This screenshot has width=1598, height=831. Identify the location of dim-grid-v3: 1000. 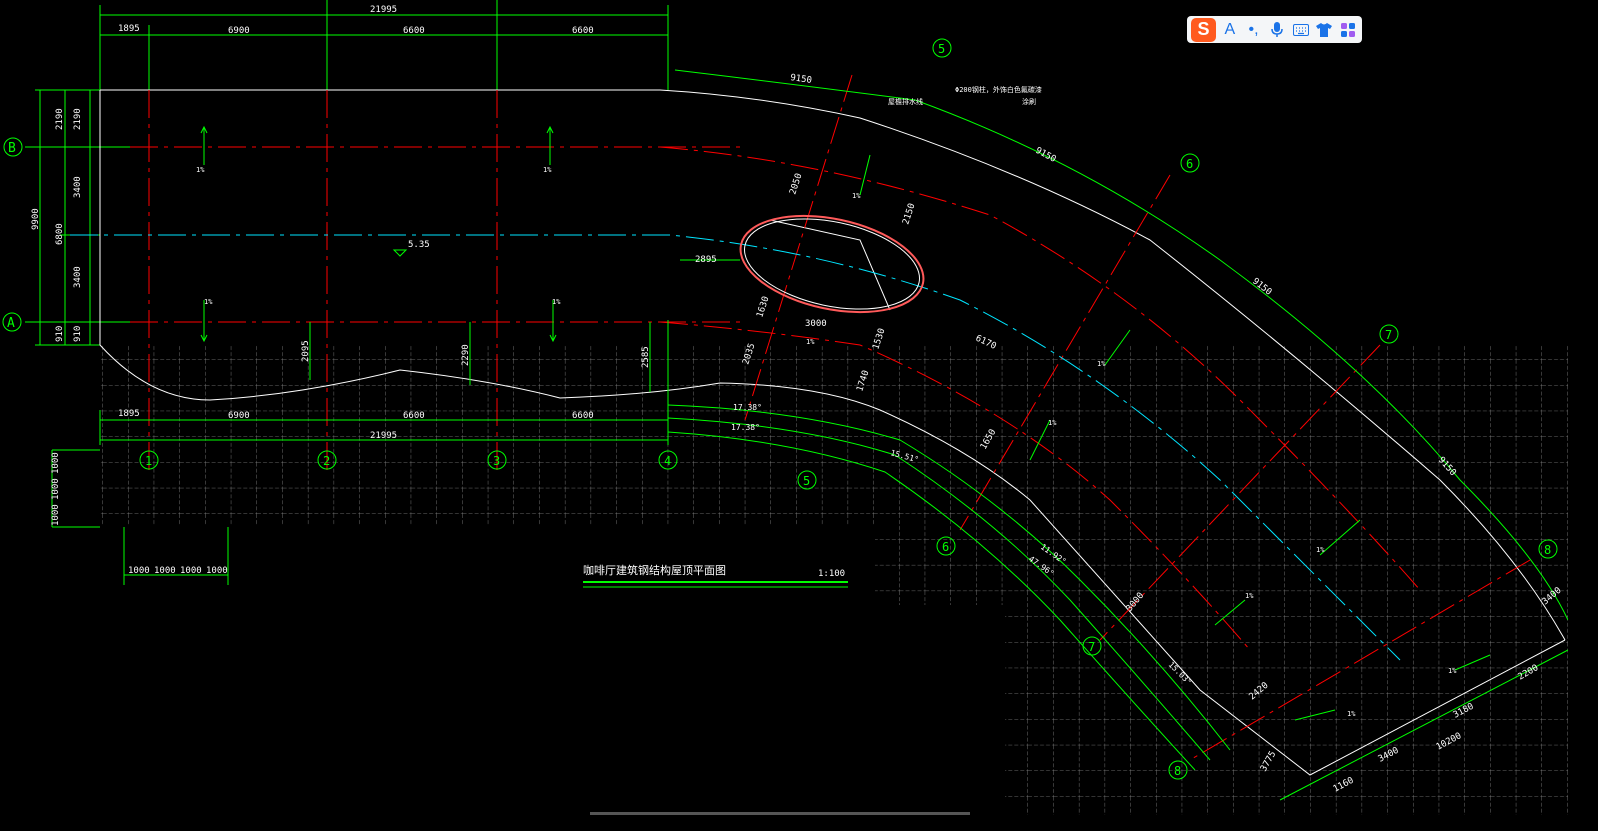
(56, 515).